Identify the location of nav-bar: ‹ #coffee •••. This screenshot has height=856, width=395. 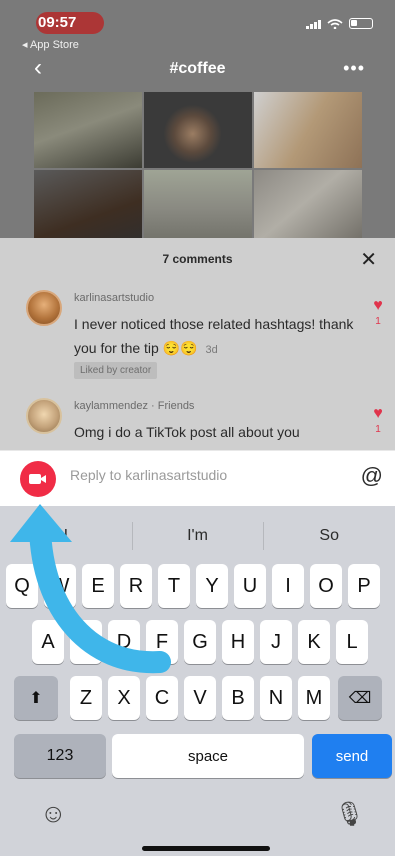
(197, 70).